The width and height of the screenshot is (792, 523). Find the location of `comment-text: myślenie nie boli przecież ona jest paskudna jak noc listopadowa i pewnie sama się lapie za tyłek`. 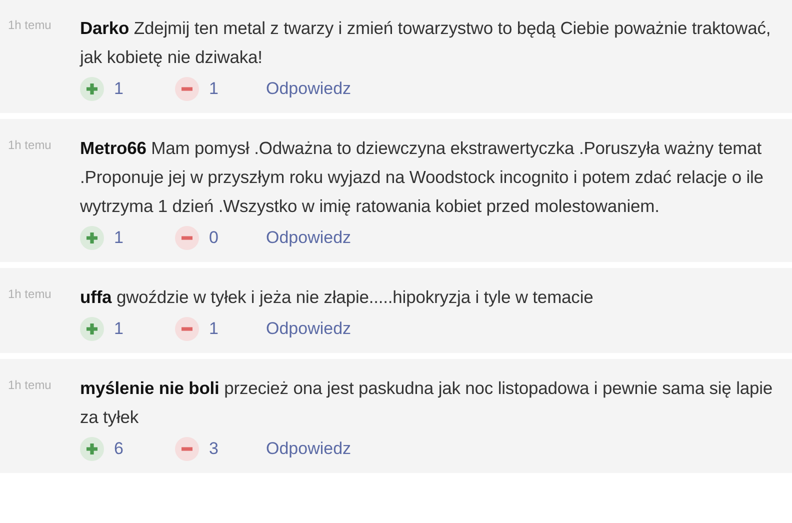

comment-text: myślenie nie boli przecież ona jest paskudna jak noc listopadowa i pewnie sama się lapie za tyłek is located at coordinates (427, 403).